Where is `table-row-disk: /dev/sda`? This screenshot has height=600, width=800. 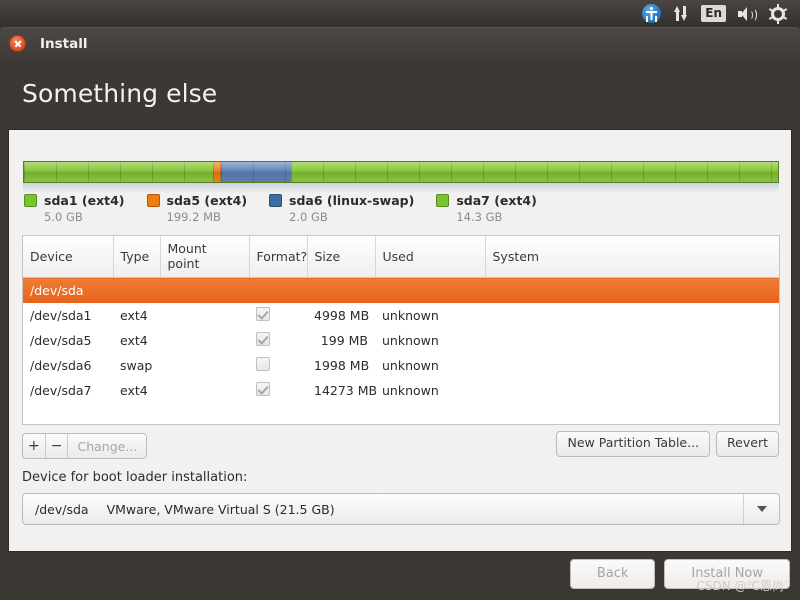 table-row-disk: /dev/sda is located at coordinates (401, 290).